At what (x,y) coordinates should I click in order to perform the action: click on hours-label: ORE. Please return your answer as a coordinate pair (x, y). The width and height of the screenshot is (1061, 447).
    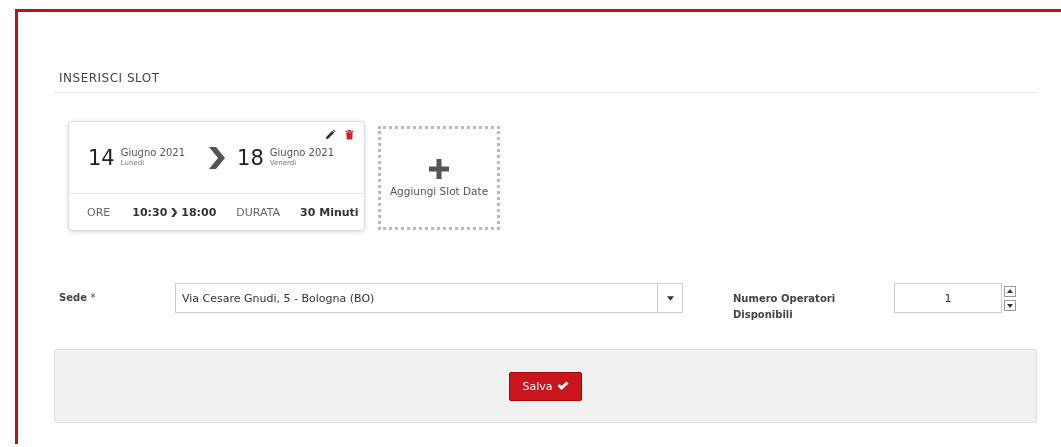
    Looking at the image, I should click on (99, 212).